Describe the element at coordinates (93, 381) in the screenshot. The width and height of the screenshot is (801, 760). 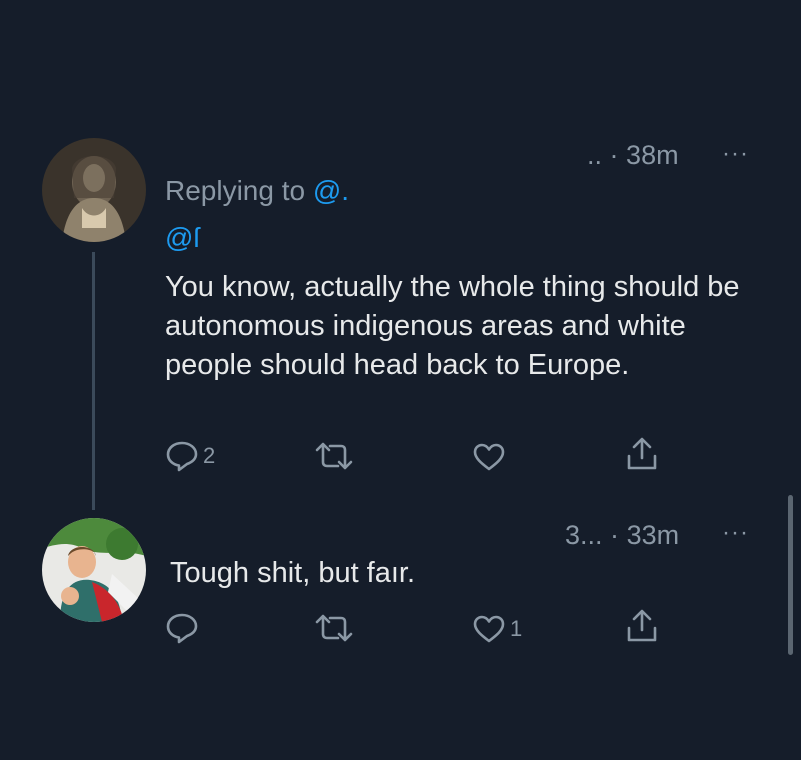
I see `thread-connector-line` at that location.